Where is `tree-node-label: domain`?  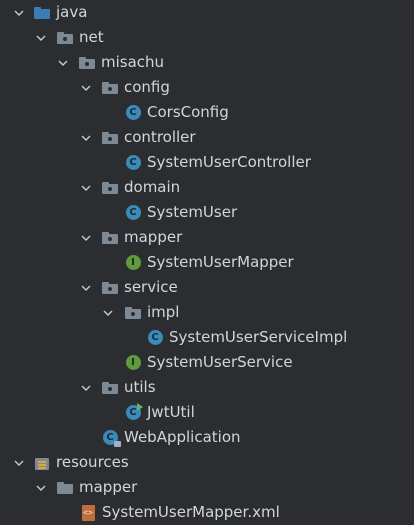 tree-node-label: domain is located at coordinates (152, 187).